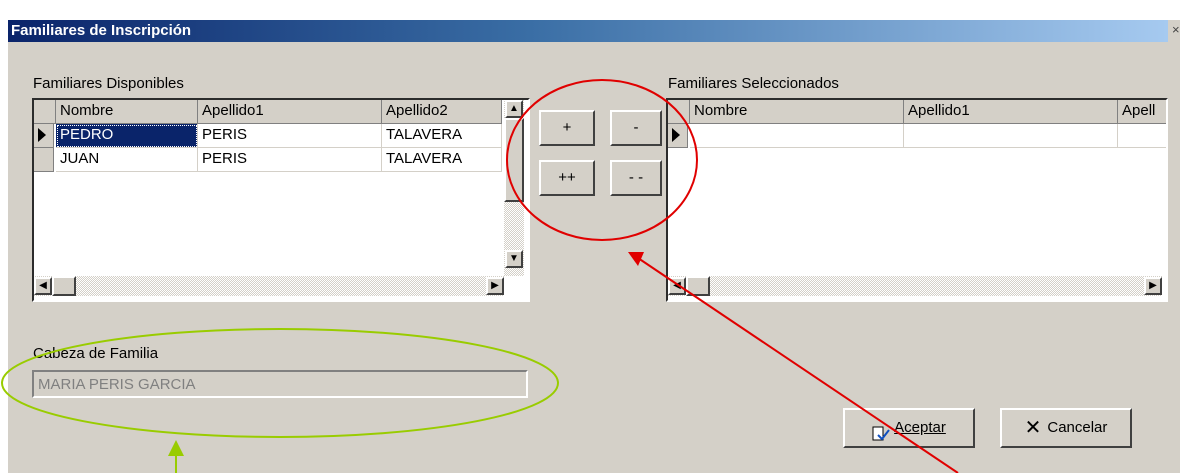 This screenshot has height=473, width=1180. What do you see at coordinates (1142, 112) in the screenshot?
I see `column-header-apellido2: Apell` at bounding box center [1142, 112].